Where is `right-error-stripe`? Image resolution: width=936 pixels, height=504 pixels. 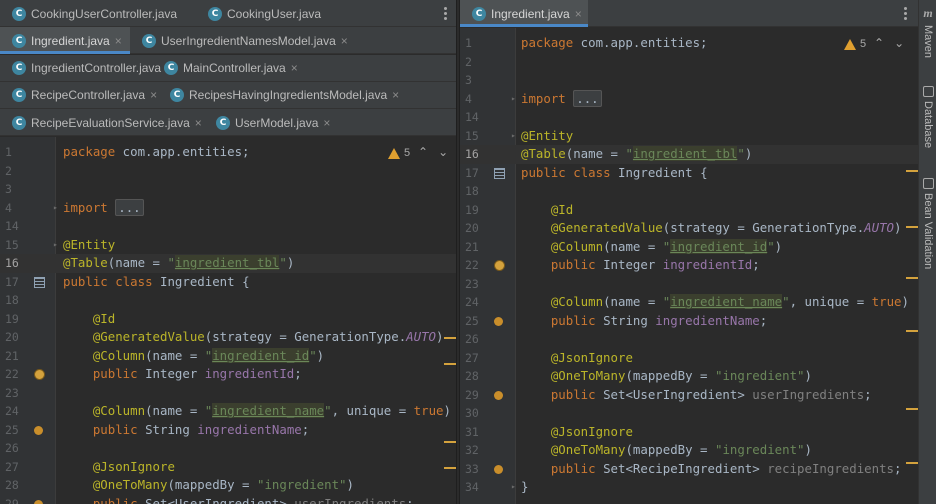
right-error-stripe is located at coordinates (911, 266).